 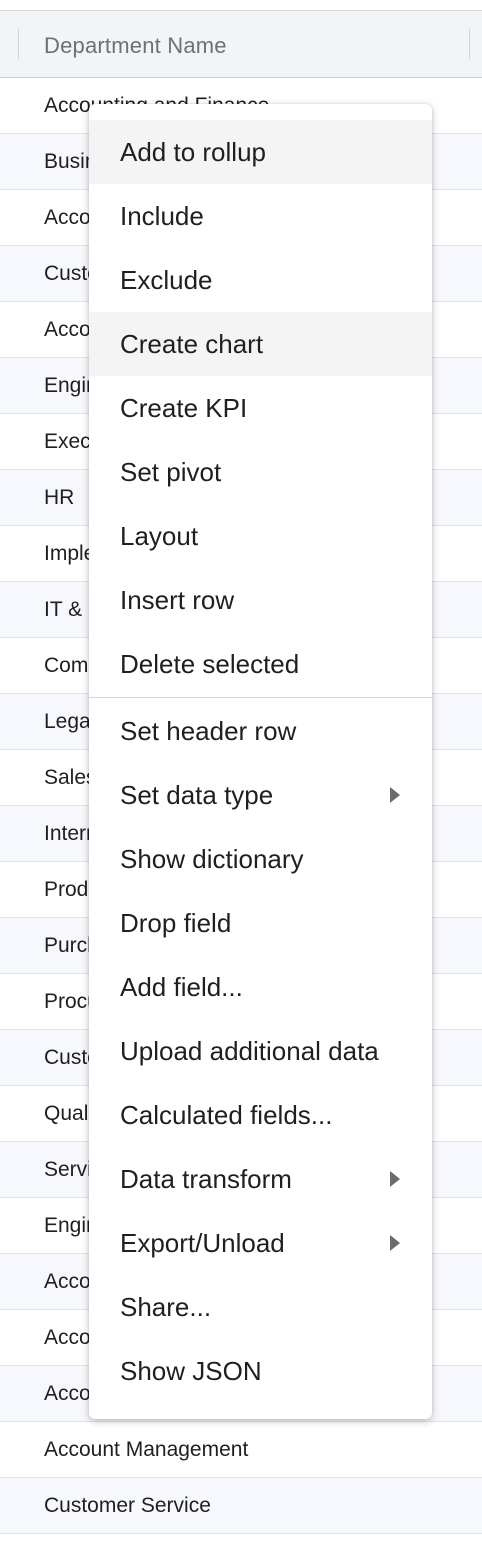 I want to click on menu-item-label: Set pivot, so click(x=171, y=471).